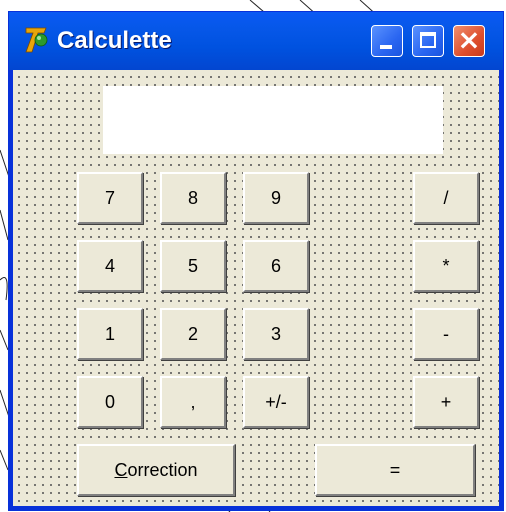  What do you see at coordinates (387, 41) in the screenshot?
I see `minimize-button` at bounding box center [387, 41].